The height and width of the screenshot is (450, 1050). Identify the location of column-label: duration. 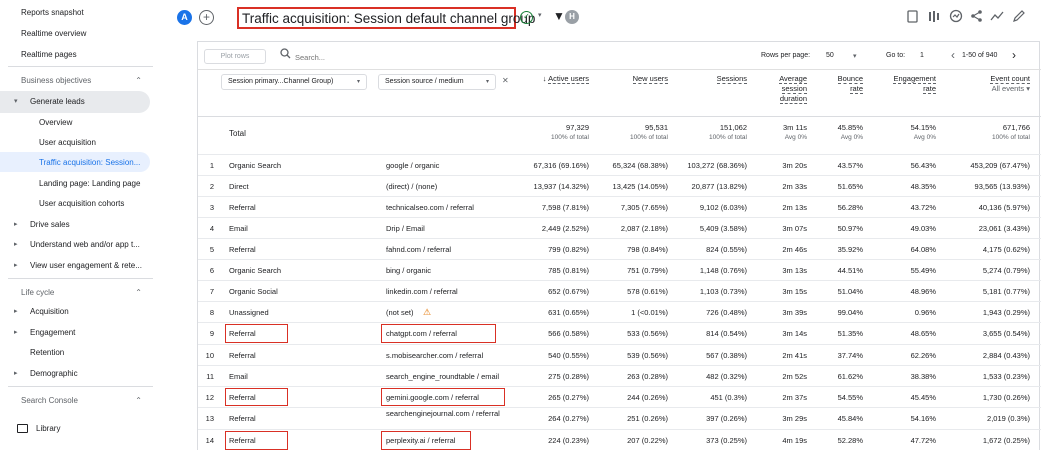
(793, 99).